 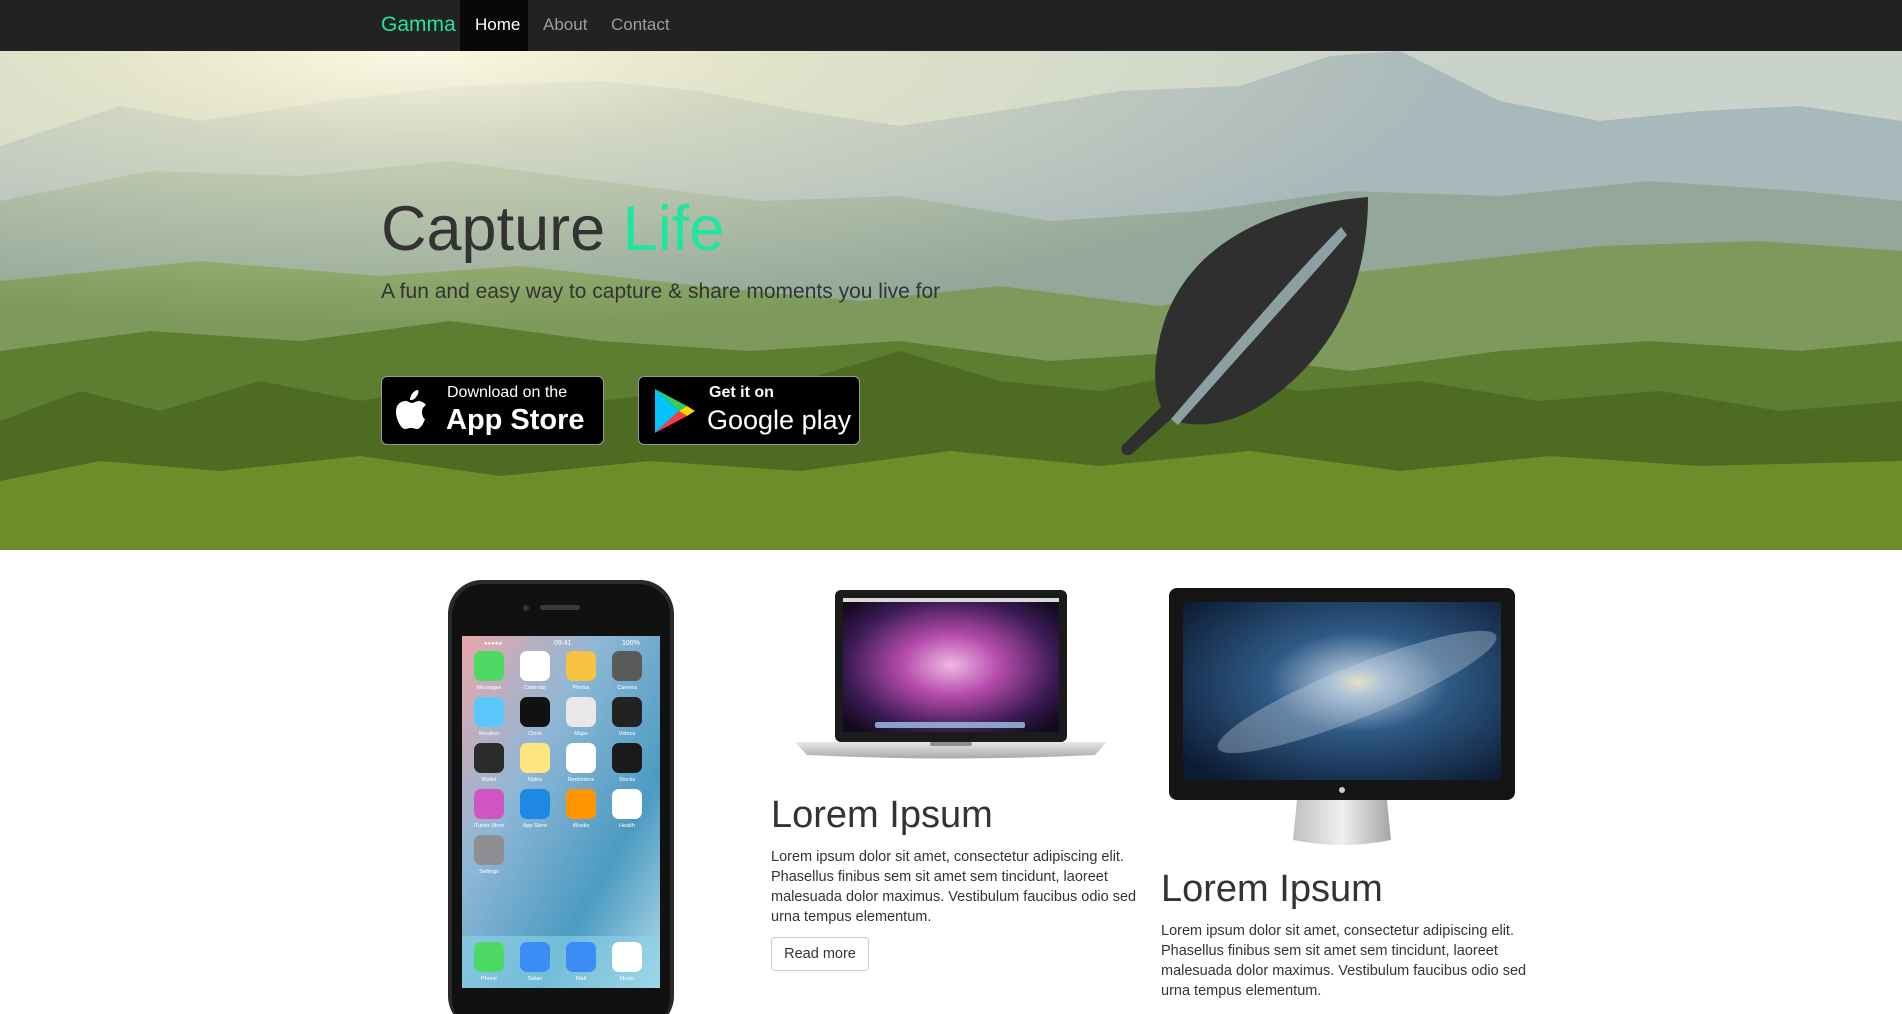 What do you see at coordinates (627, 780) in the screenshot?
I see `app-label: Stocks` at bounding box center [627, 780].